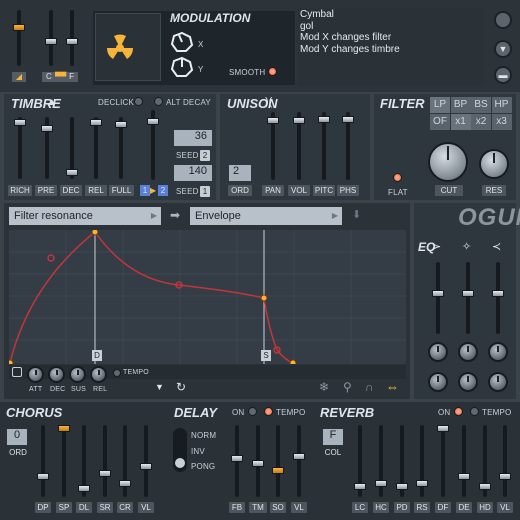 The image size is (520, 520). I want to click on magnet-icon: ∩, so click(369, 387).